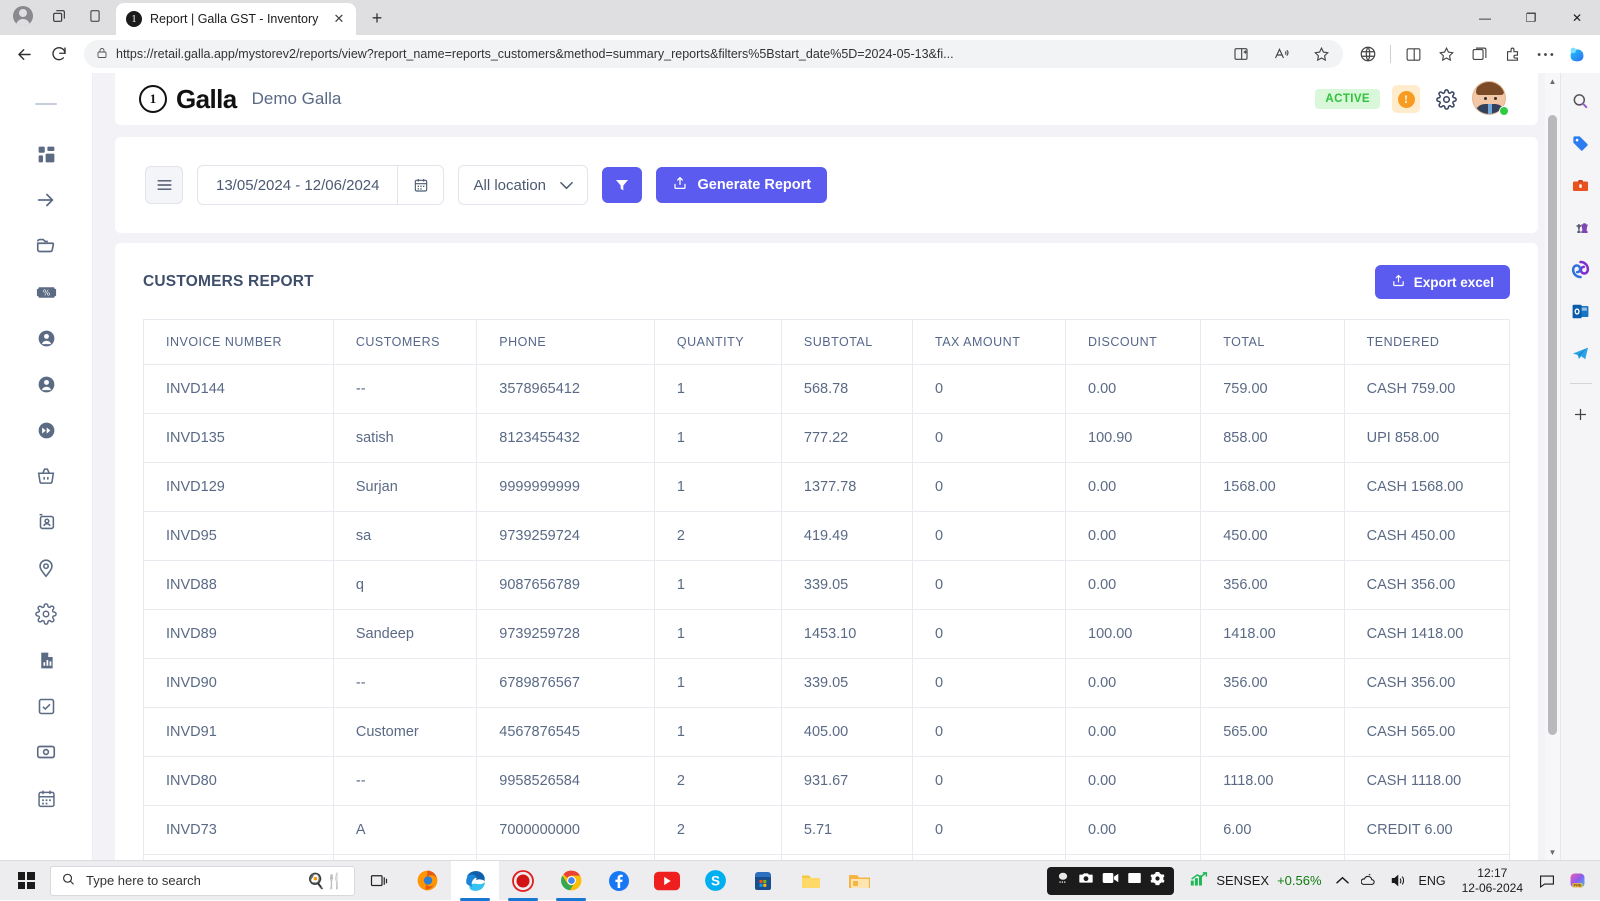 The width and height of the screenshot is (1600, 901). Describe the element at coordinates (523, 881) in the screenshot. I see `record-icon` at that location.